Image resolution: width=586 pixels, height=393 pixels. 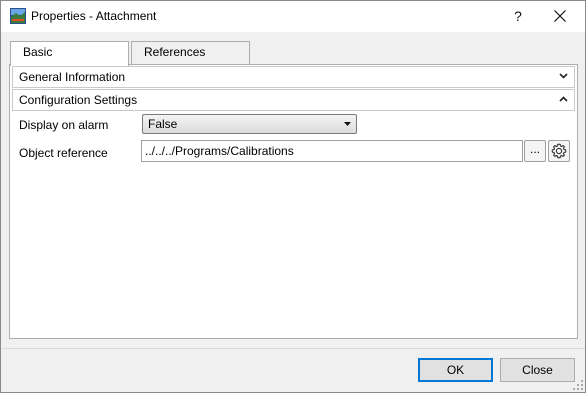 I want to click on help-button: ?, so click(x=518, y=16).